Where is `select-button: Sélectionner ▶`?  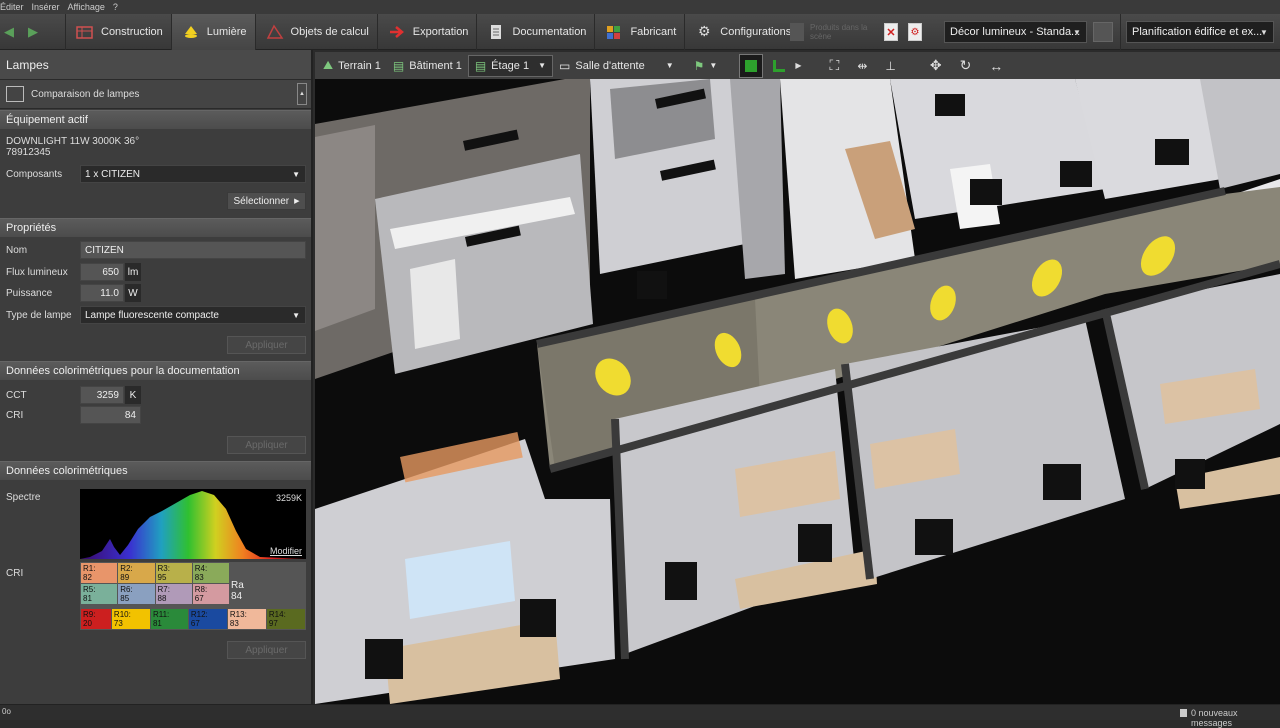
select-button: Sélectionner ▶ is located at coordinates (266, 201).